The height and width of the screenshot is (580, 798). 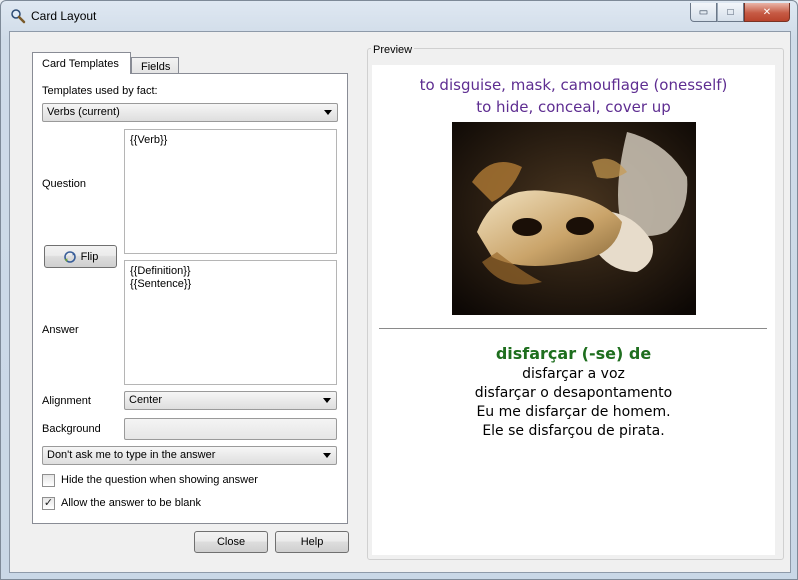 I want to click on question-label: Question, so click(x=64, y=184).